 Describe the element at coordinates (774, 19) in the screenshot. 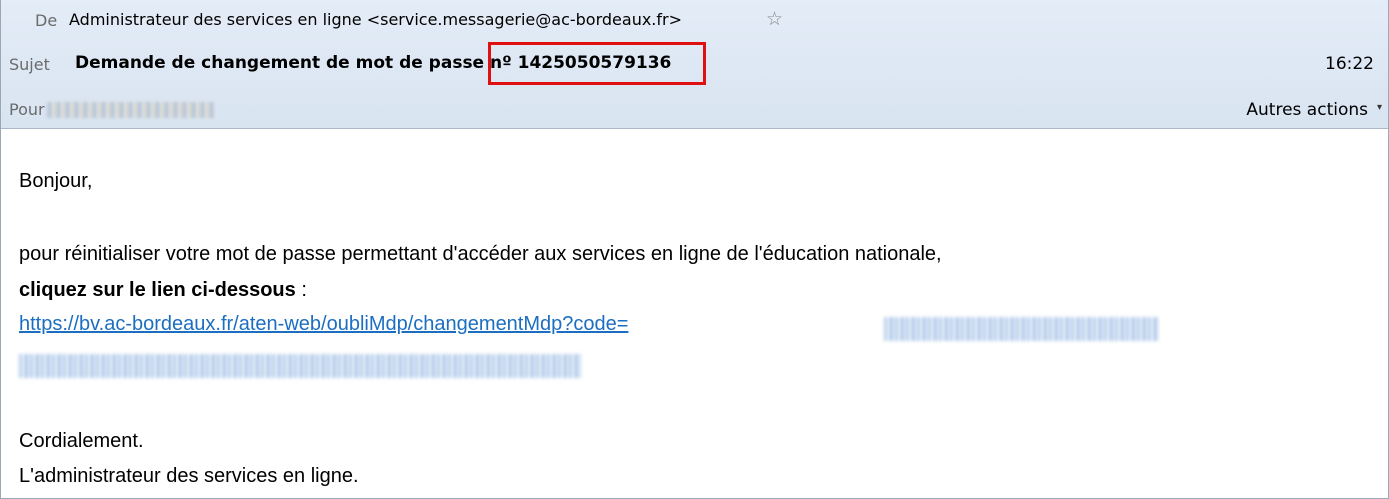

I see `star-icon: ☆` at that location.